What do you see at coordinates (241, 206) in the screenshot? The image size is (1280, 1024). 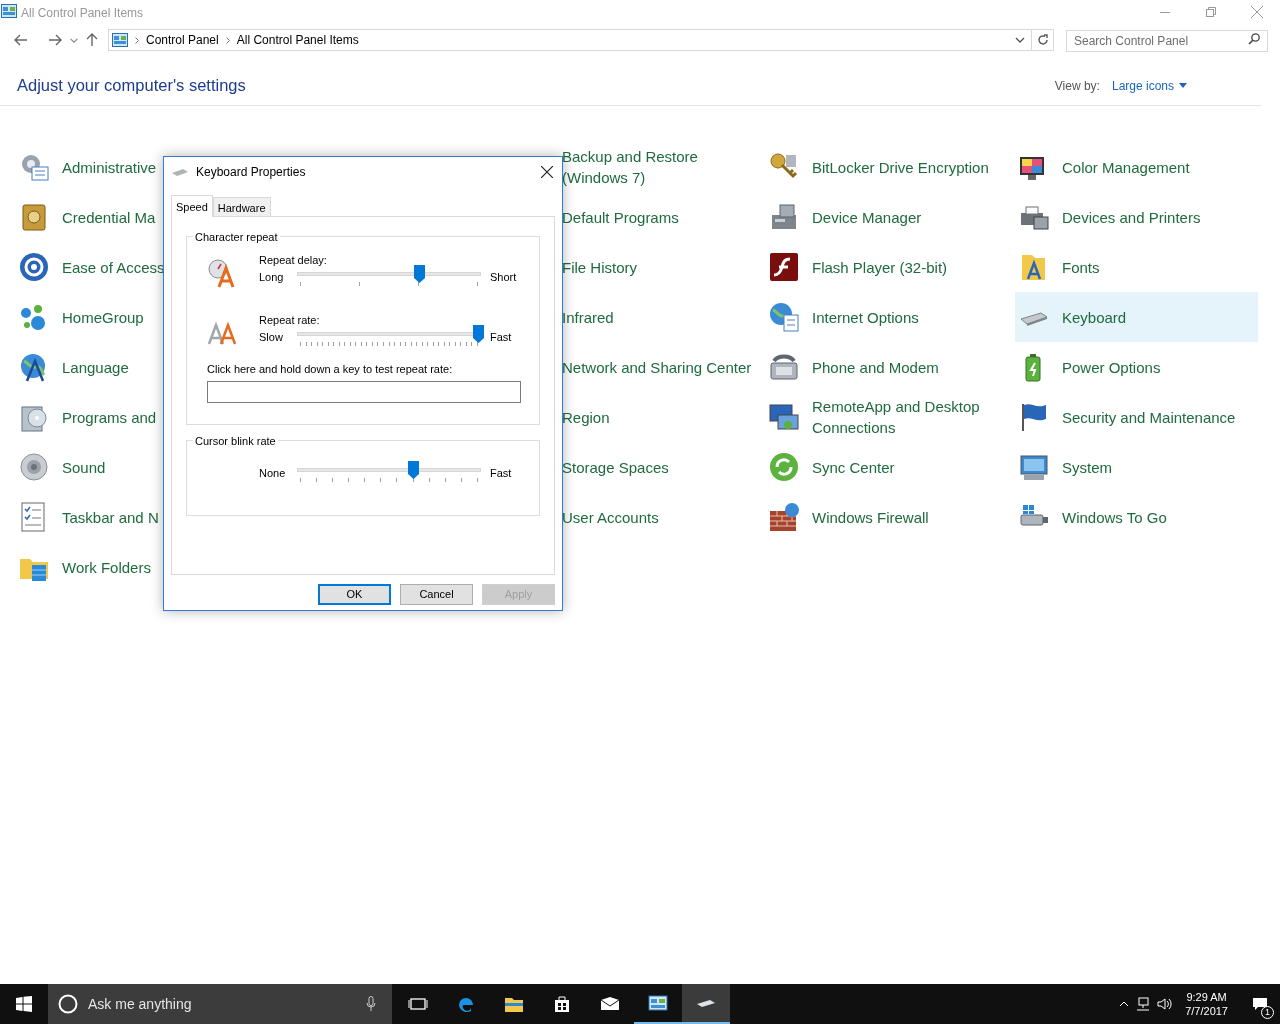 I see `tab: Hardware` at bounding box center [241, 206].